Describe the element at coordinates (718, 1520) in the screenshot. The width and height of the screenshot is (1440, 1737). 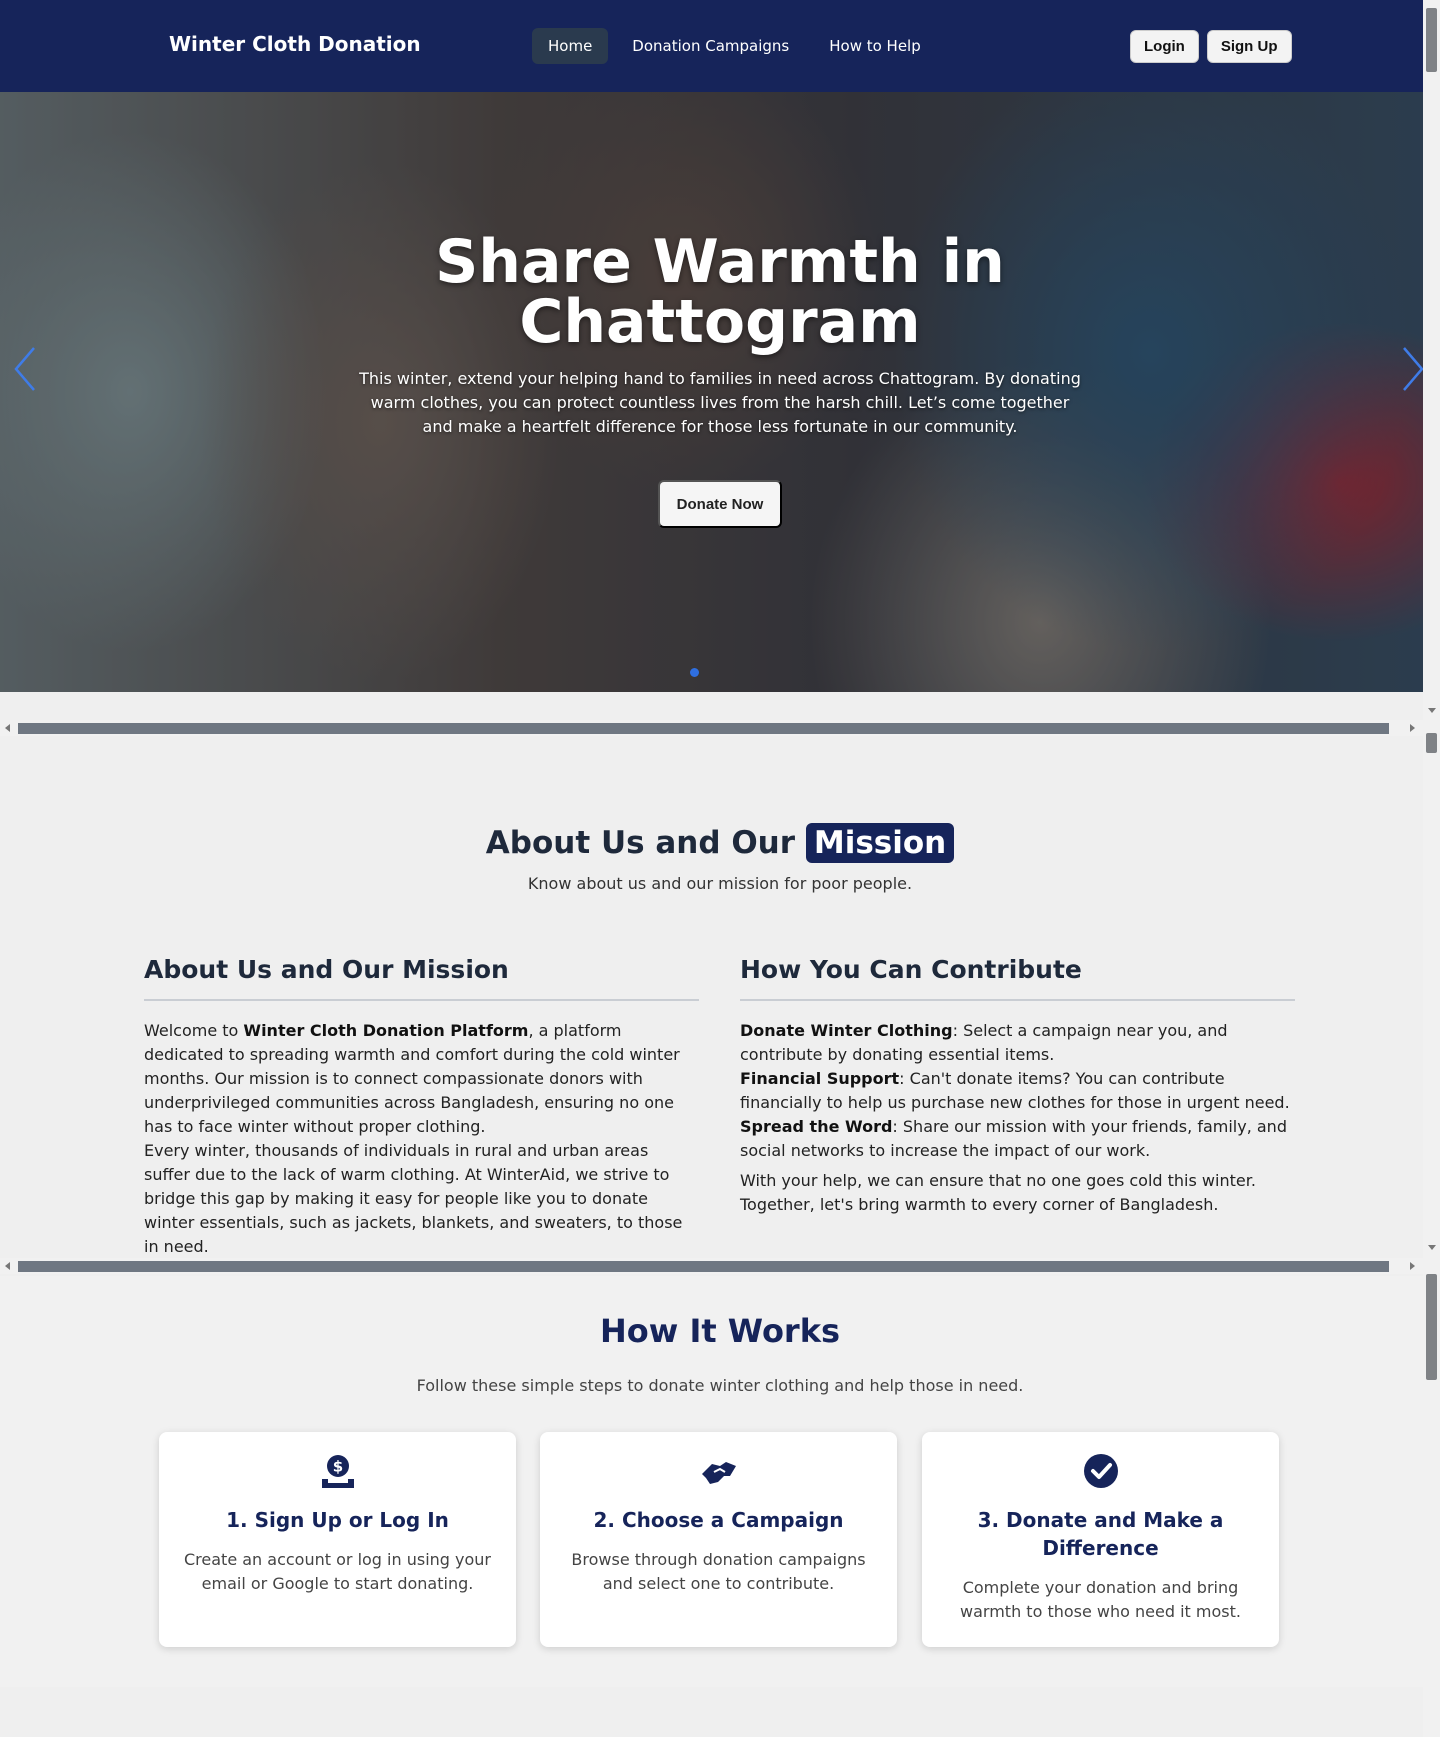
I see `step-title: 2. Choose a Campaign` at that location.